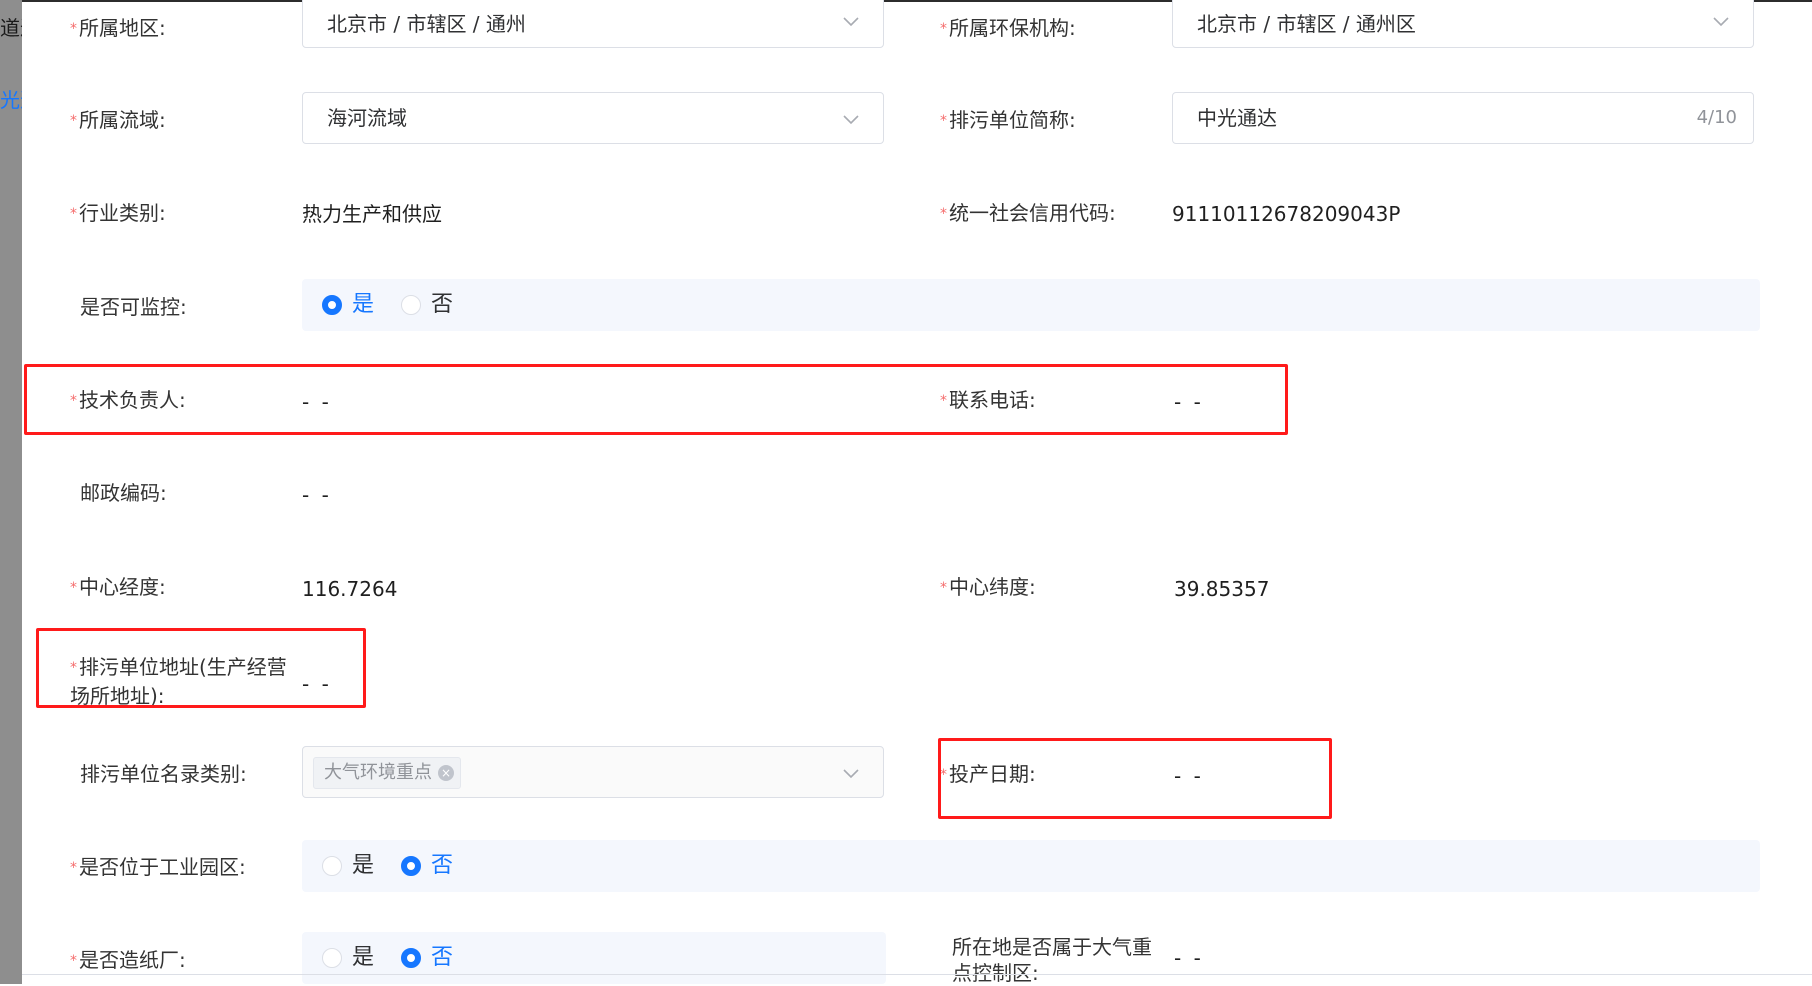 The width and height of the screenshot is (1812, 986). Describe the element at coordinates (593, 24) in the screenshot. I see `region-select: 北京市 / 市辖区 / 通州` at that location.